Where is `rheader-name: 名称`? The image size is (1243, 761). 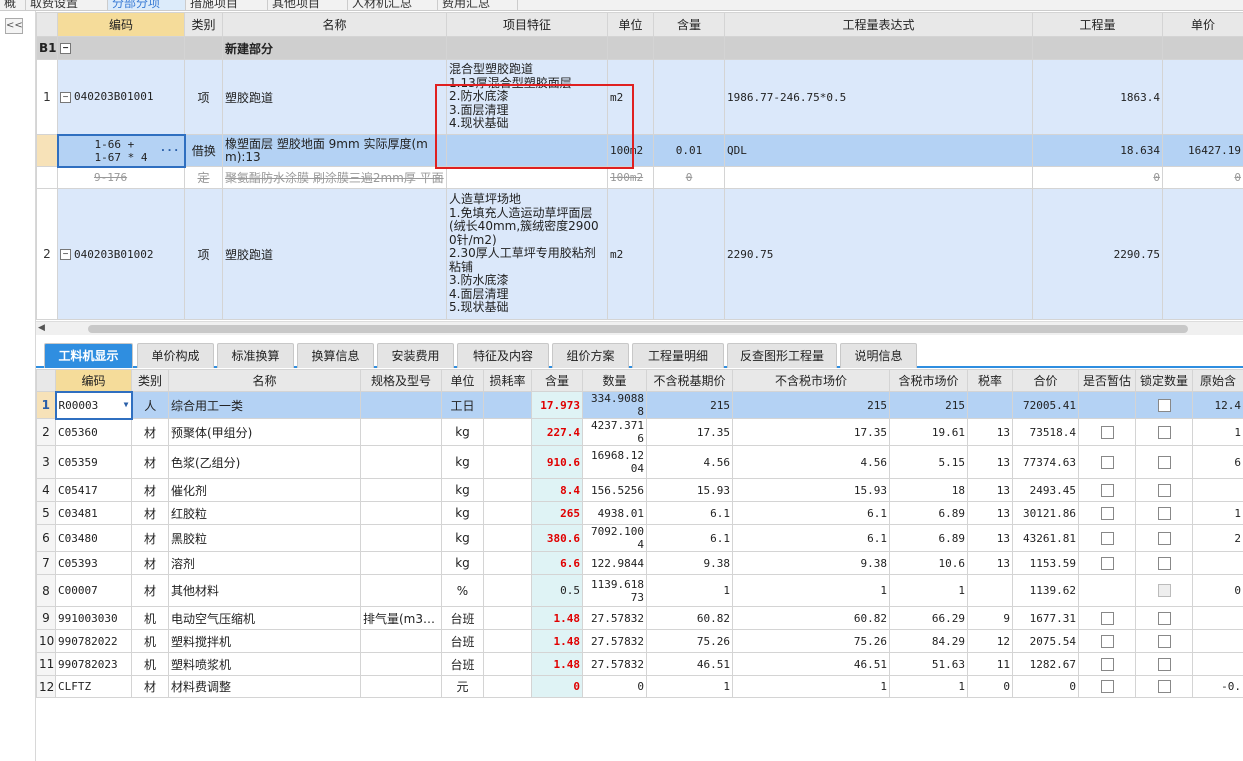
rheader-name: 名称 is located at coordinates (264, 380).